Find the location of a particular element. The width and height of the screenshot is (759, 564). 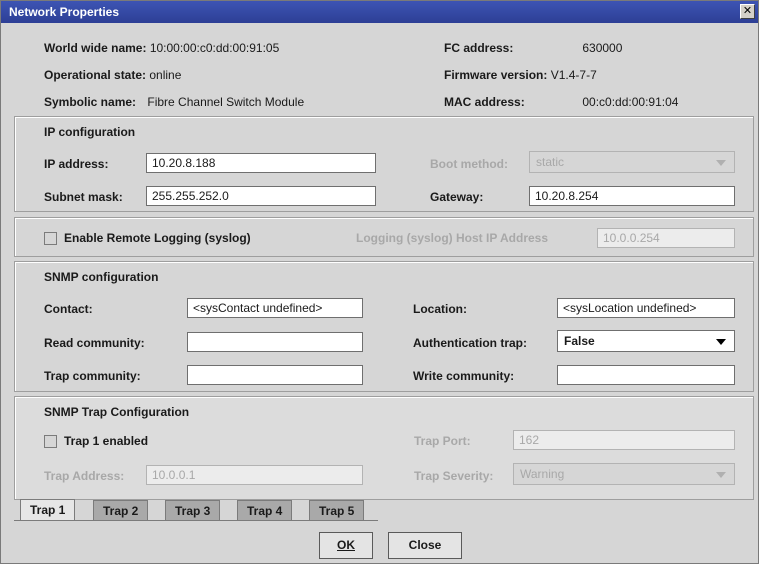

location-input: <sysLocation undefined> is located at coordinates (646, 308).